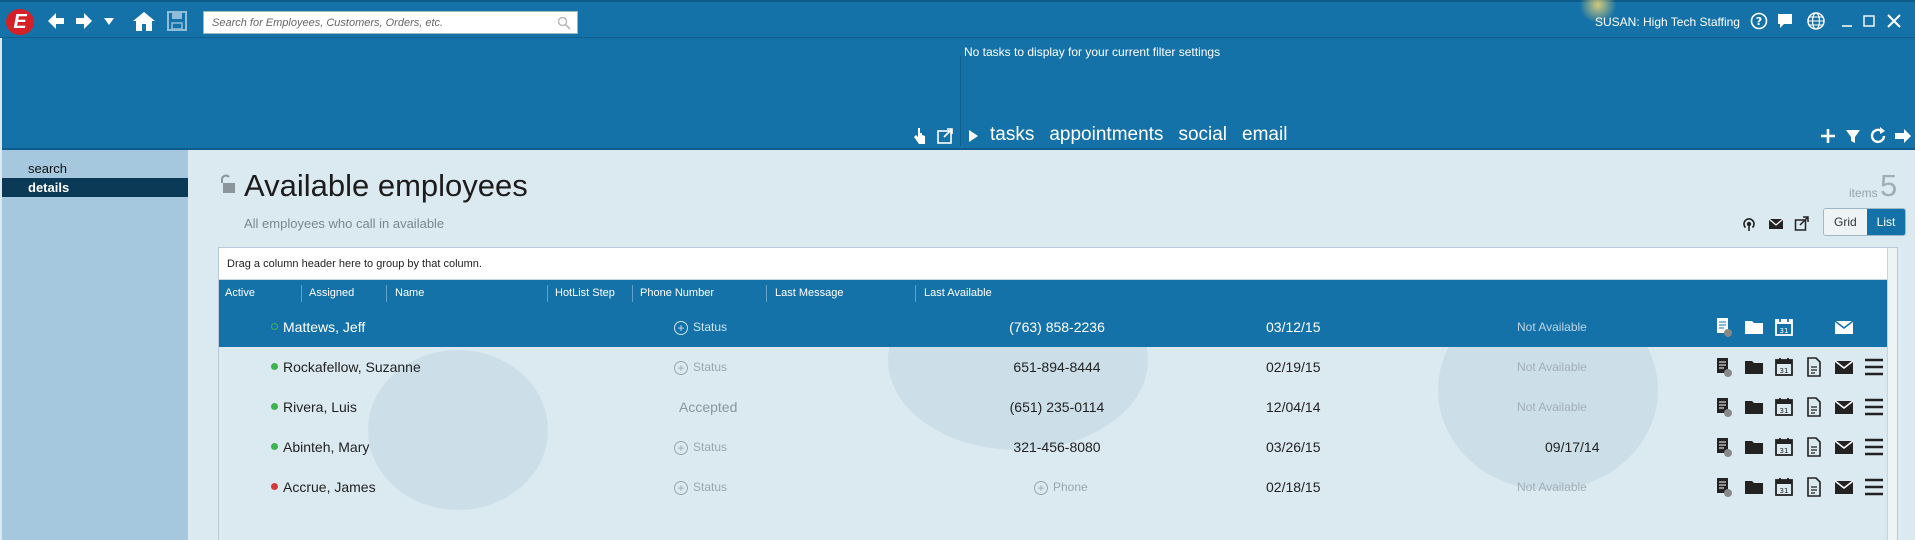 The height and width of the screenshot is (540, 1915). What do you see at coordinates (237, 293) in the screenshot?
I see `col-active: Active` at bounding box center [237, 293].